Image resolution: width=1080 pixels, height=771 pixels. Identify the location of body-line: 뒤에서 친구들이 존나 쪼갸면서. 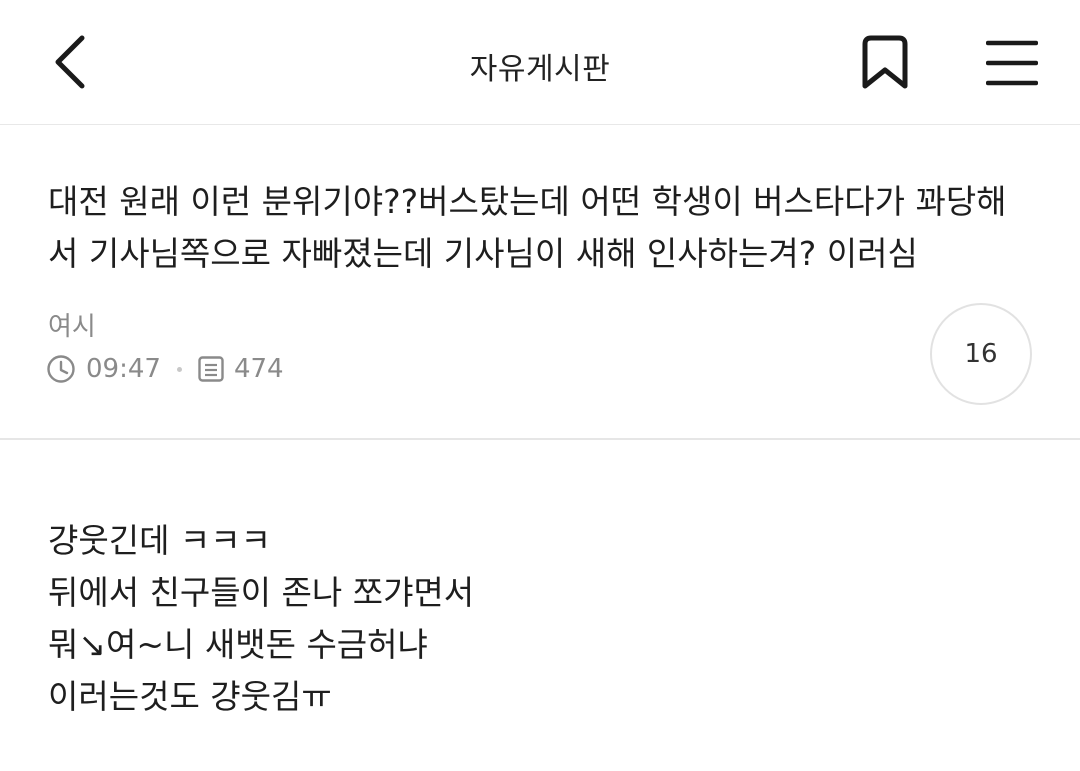
(261, 592).